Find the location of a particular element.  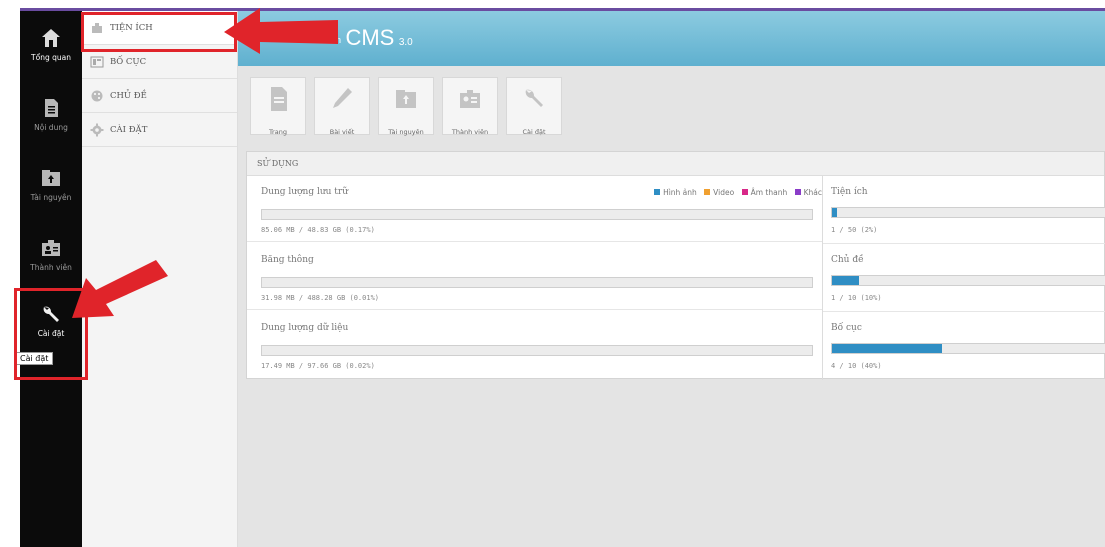

toolbar-pages-button: Trang is located at coordinates (278, 106).